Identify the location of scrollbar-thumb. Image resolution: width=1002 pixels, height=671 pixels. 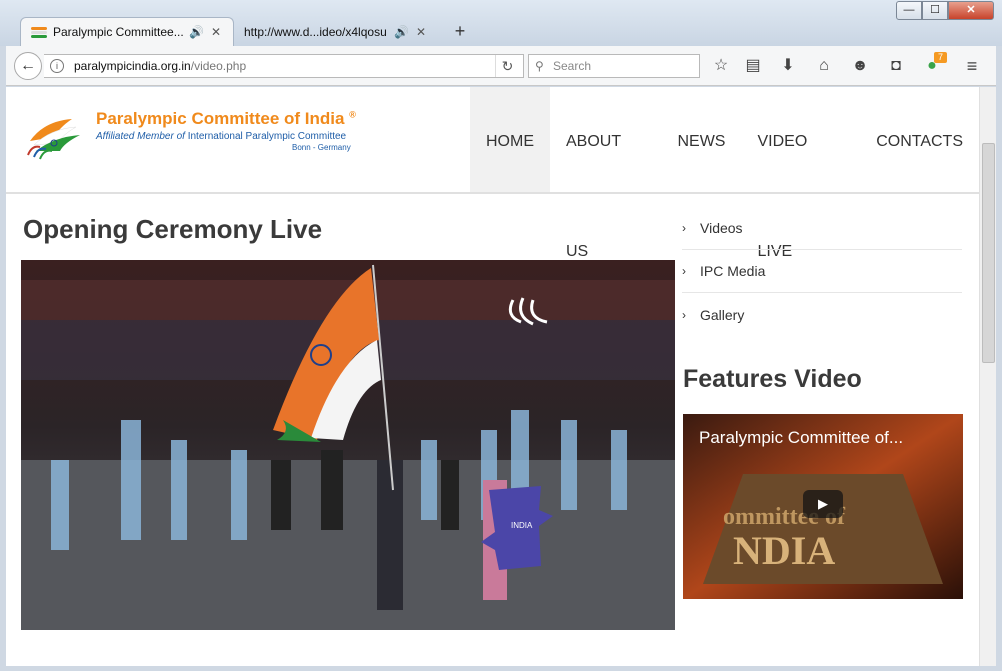
(988, 253).